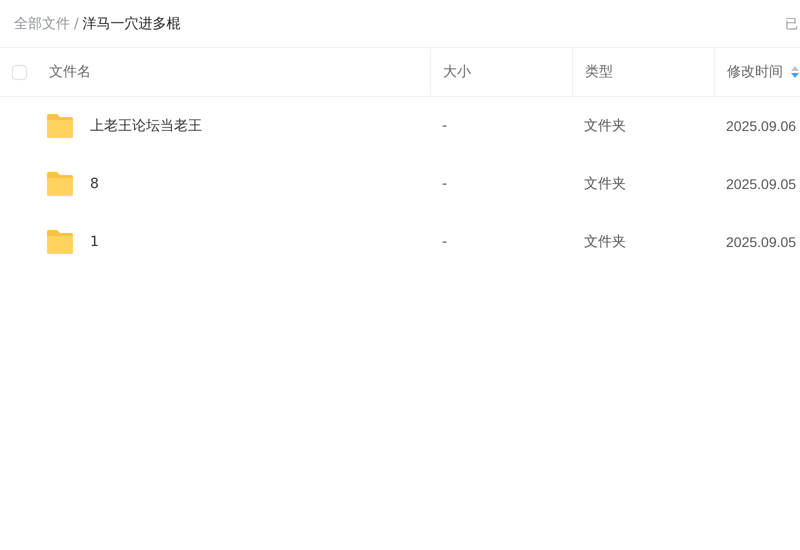 This screenshot has width=800, height=550. Describe the element at coordinates (131, 23) in the screenshot. I see `breadcrumb-current: 洋马一穴进多棍` at that location.